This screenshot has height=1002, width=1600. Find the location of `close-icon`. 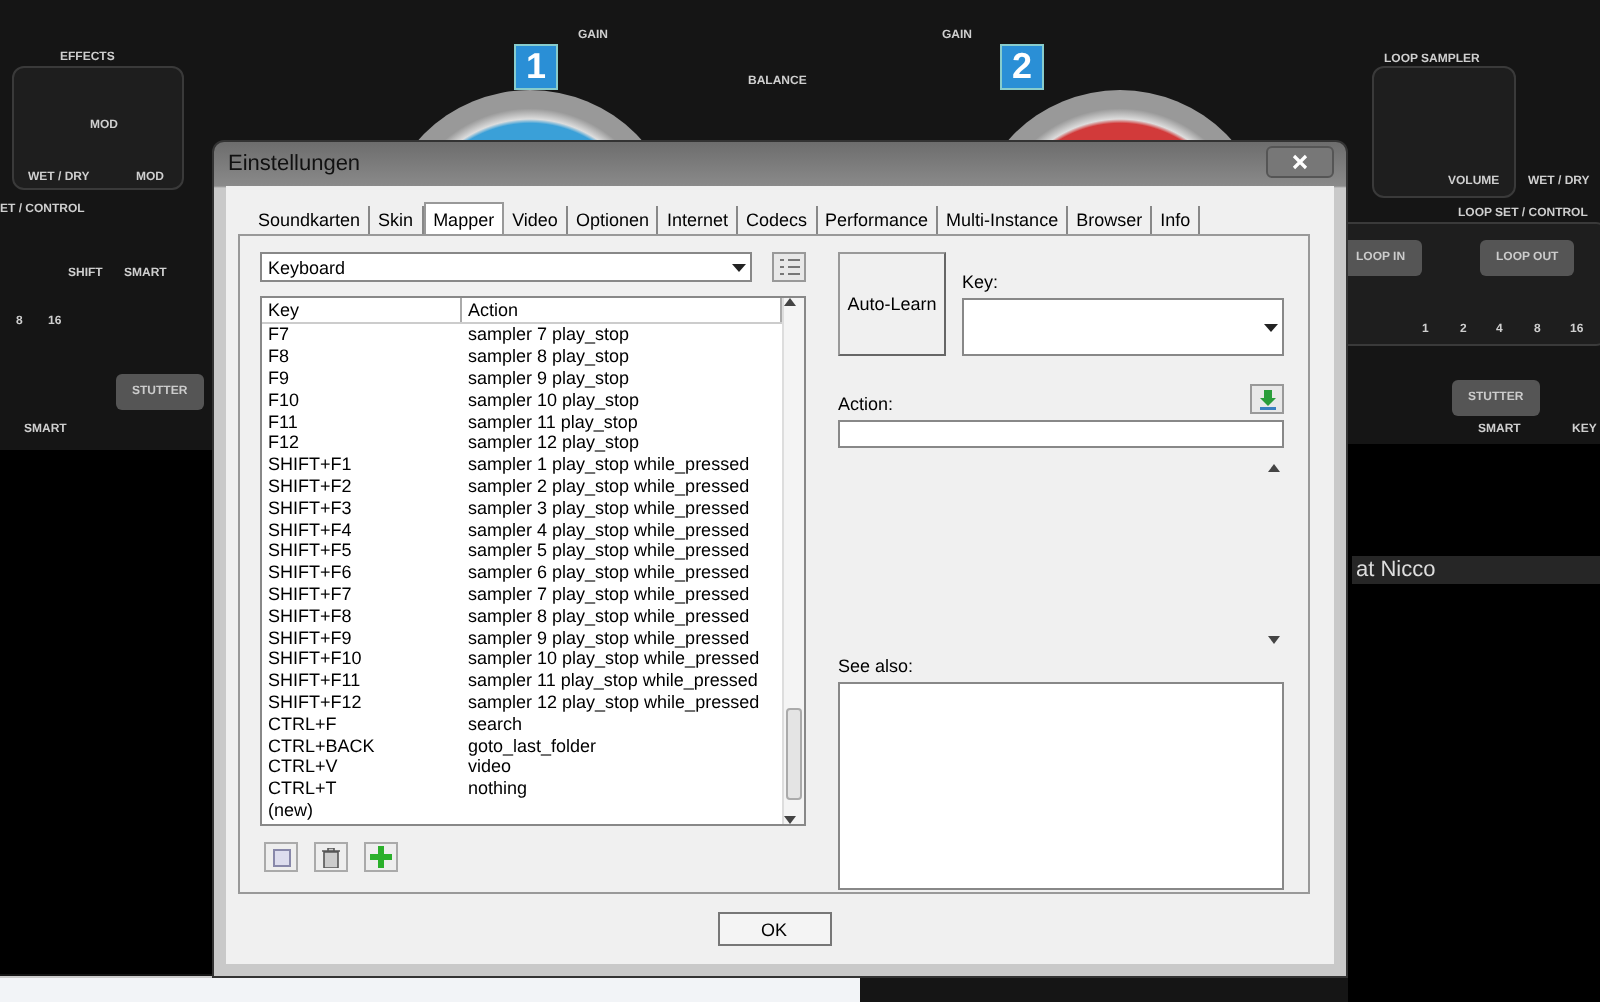

close-icon is located at coordinates (1300, 162).